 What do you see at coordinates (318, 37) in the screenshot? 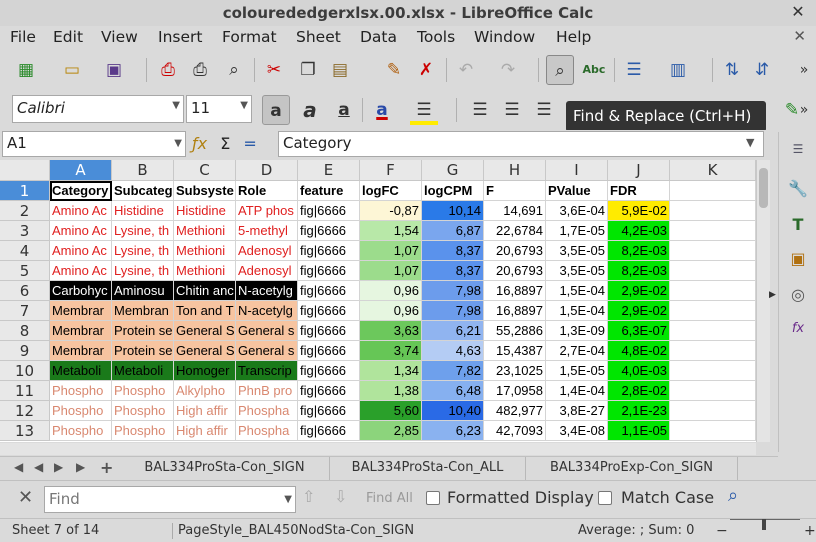
I see `menu-sheet: Sheet` at bounding box center [318, 37].